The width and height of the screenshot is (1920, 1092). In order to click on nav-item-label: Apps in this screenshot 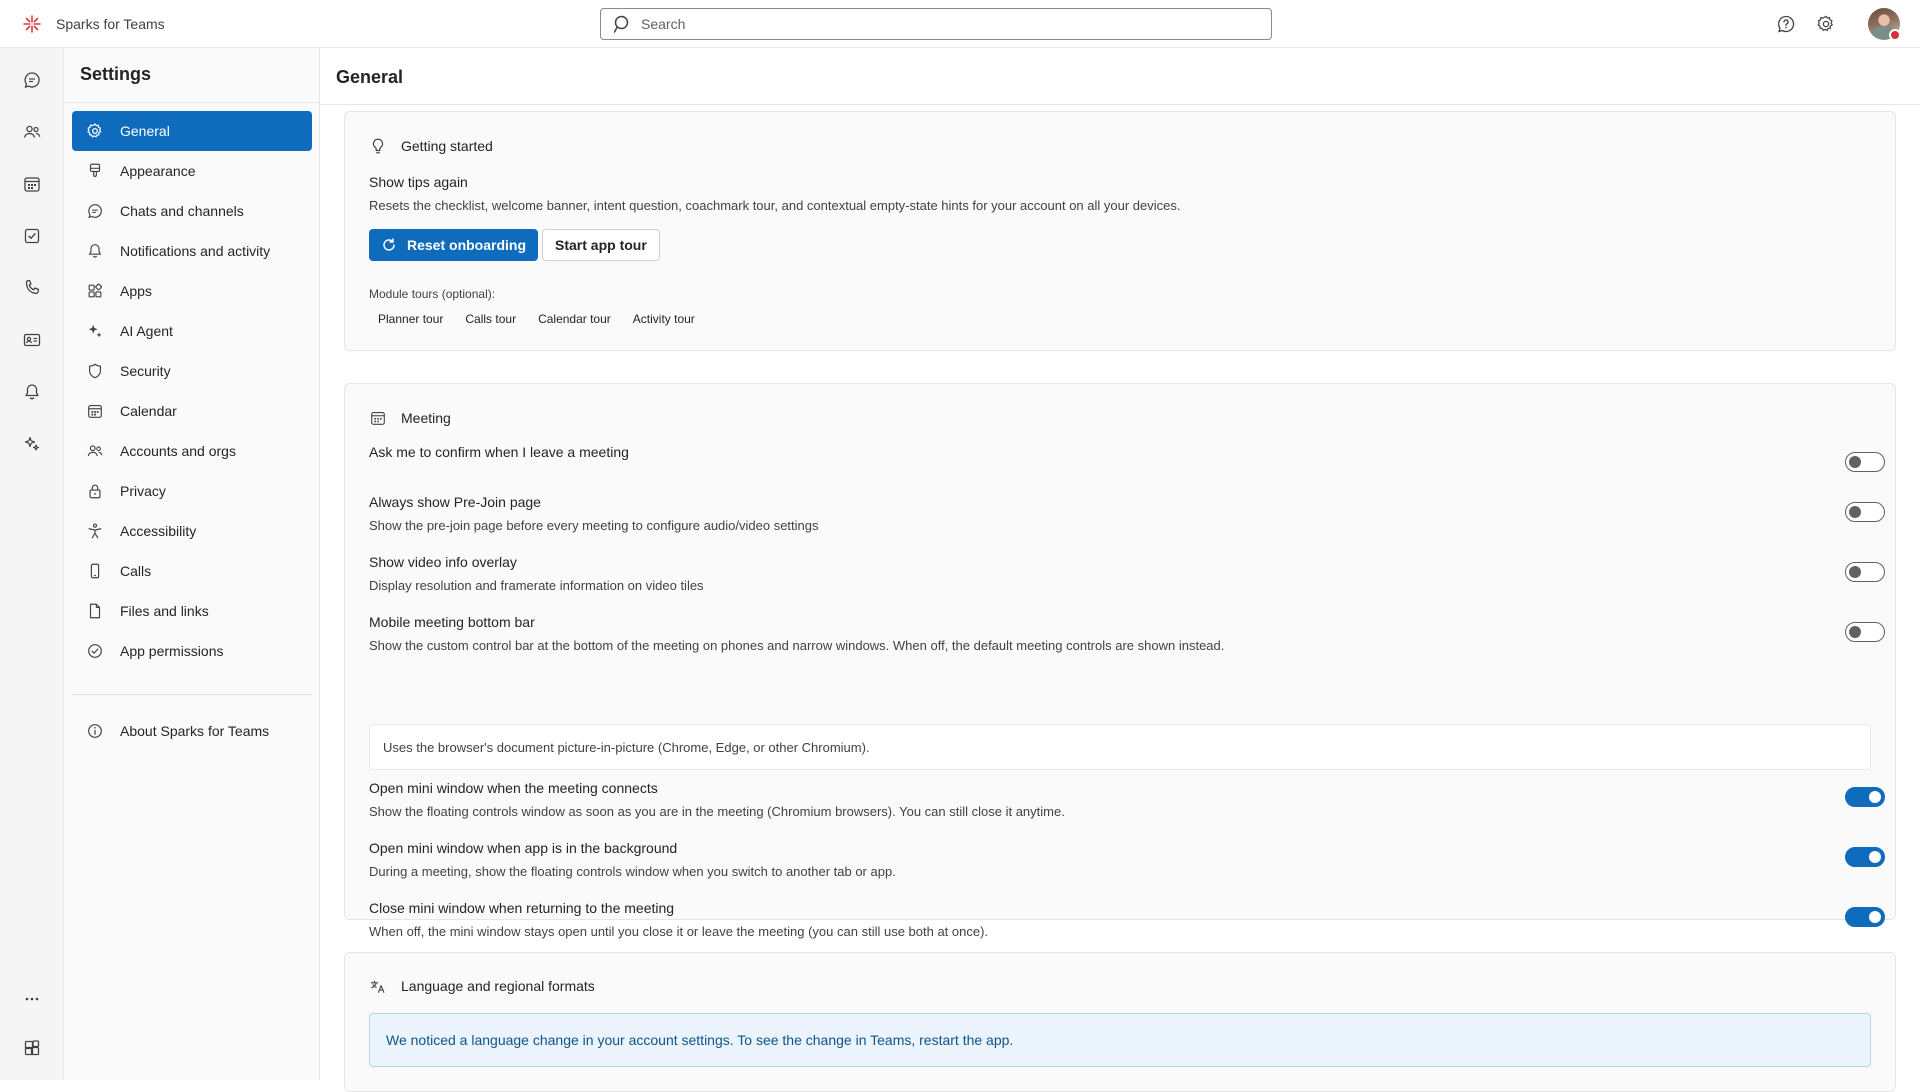, I will do `click(136, 291)`.